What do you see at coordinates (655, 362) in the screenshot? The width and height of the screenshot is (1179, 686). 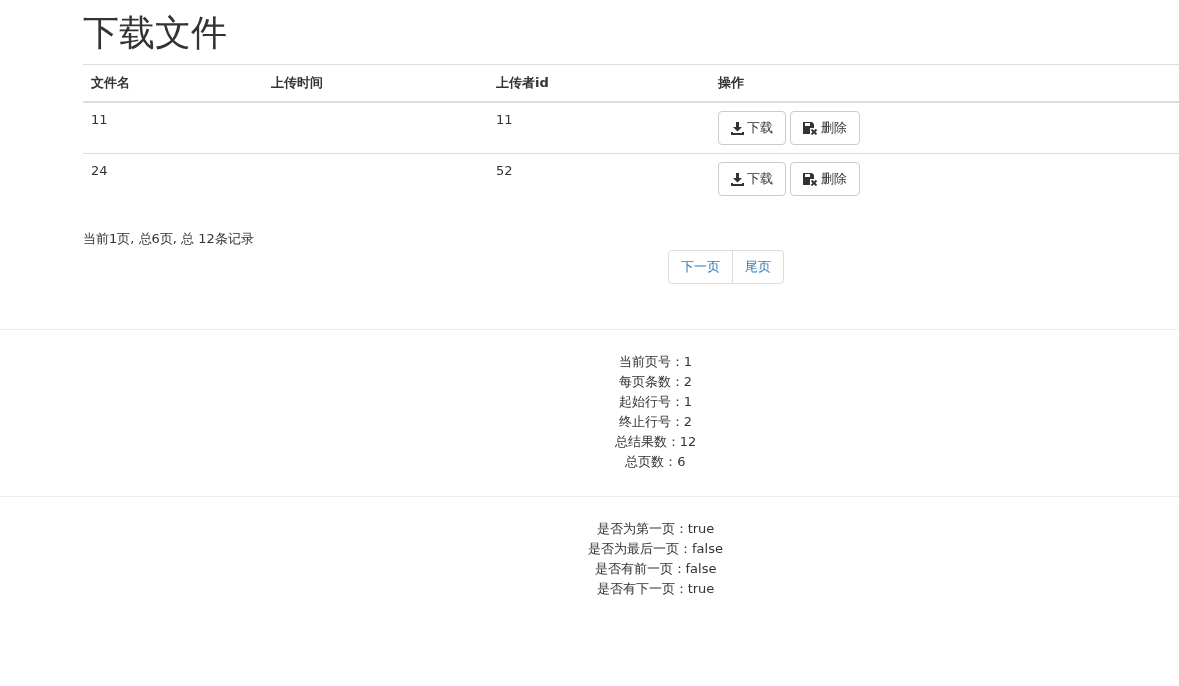 I see `info-line: 当前页号：1` at bounding box center [655, 362].